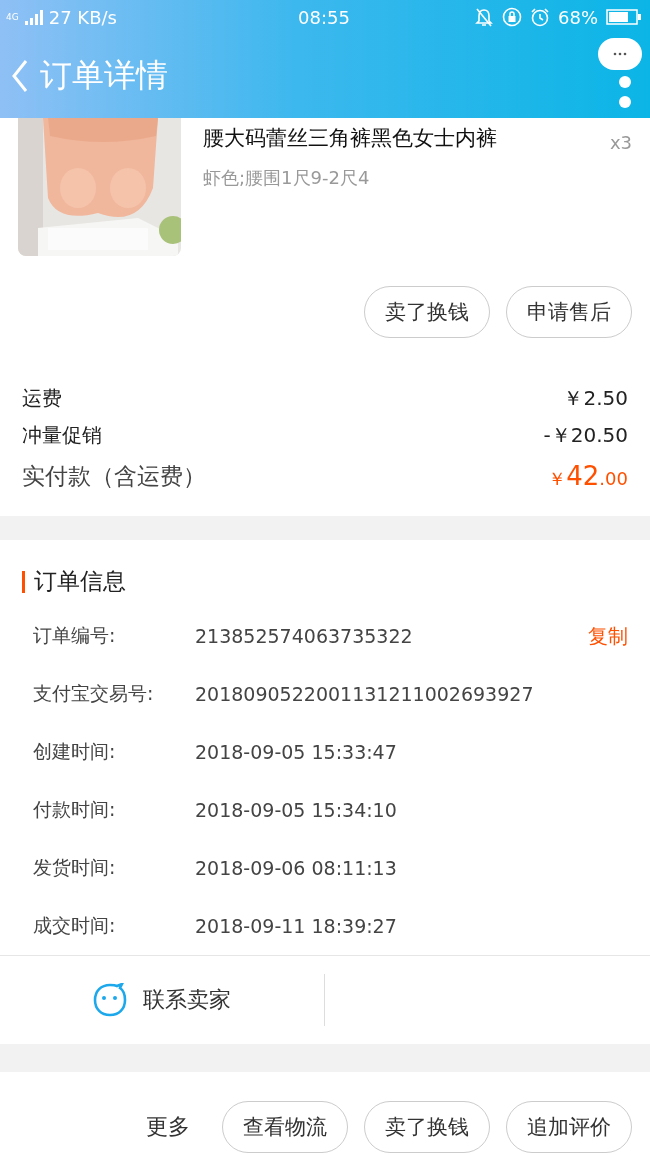  I want to click on muted-bell-icon, so click(484, 17).